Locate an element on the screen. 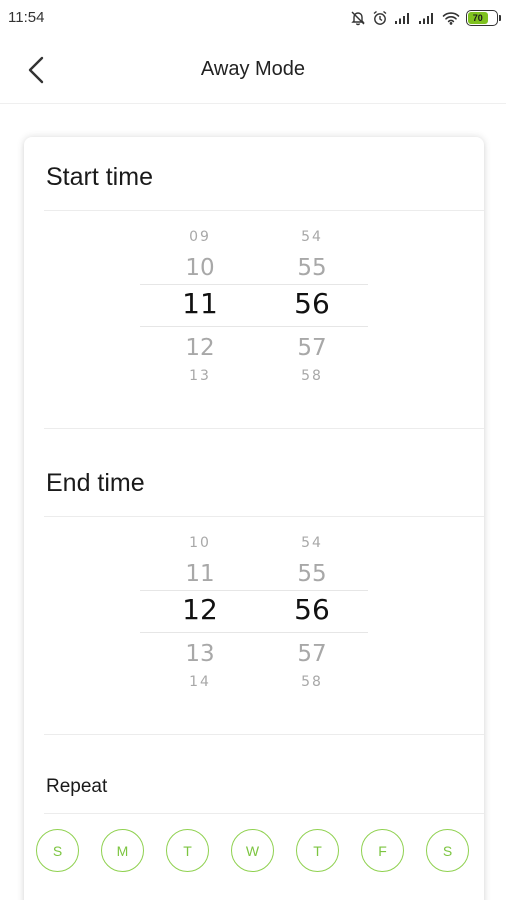 The image size is (506, 900). start-minute-selected: 56 is located at coordinates (312, 303).